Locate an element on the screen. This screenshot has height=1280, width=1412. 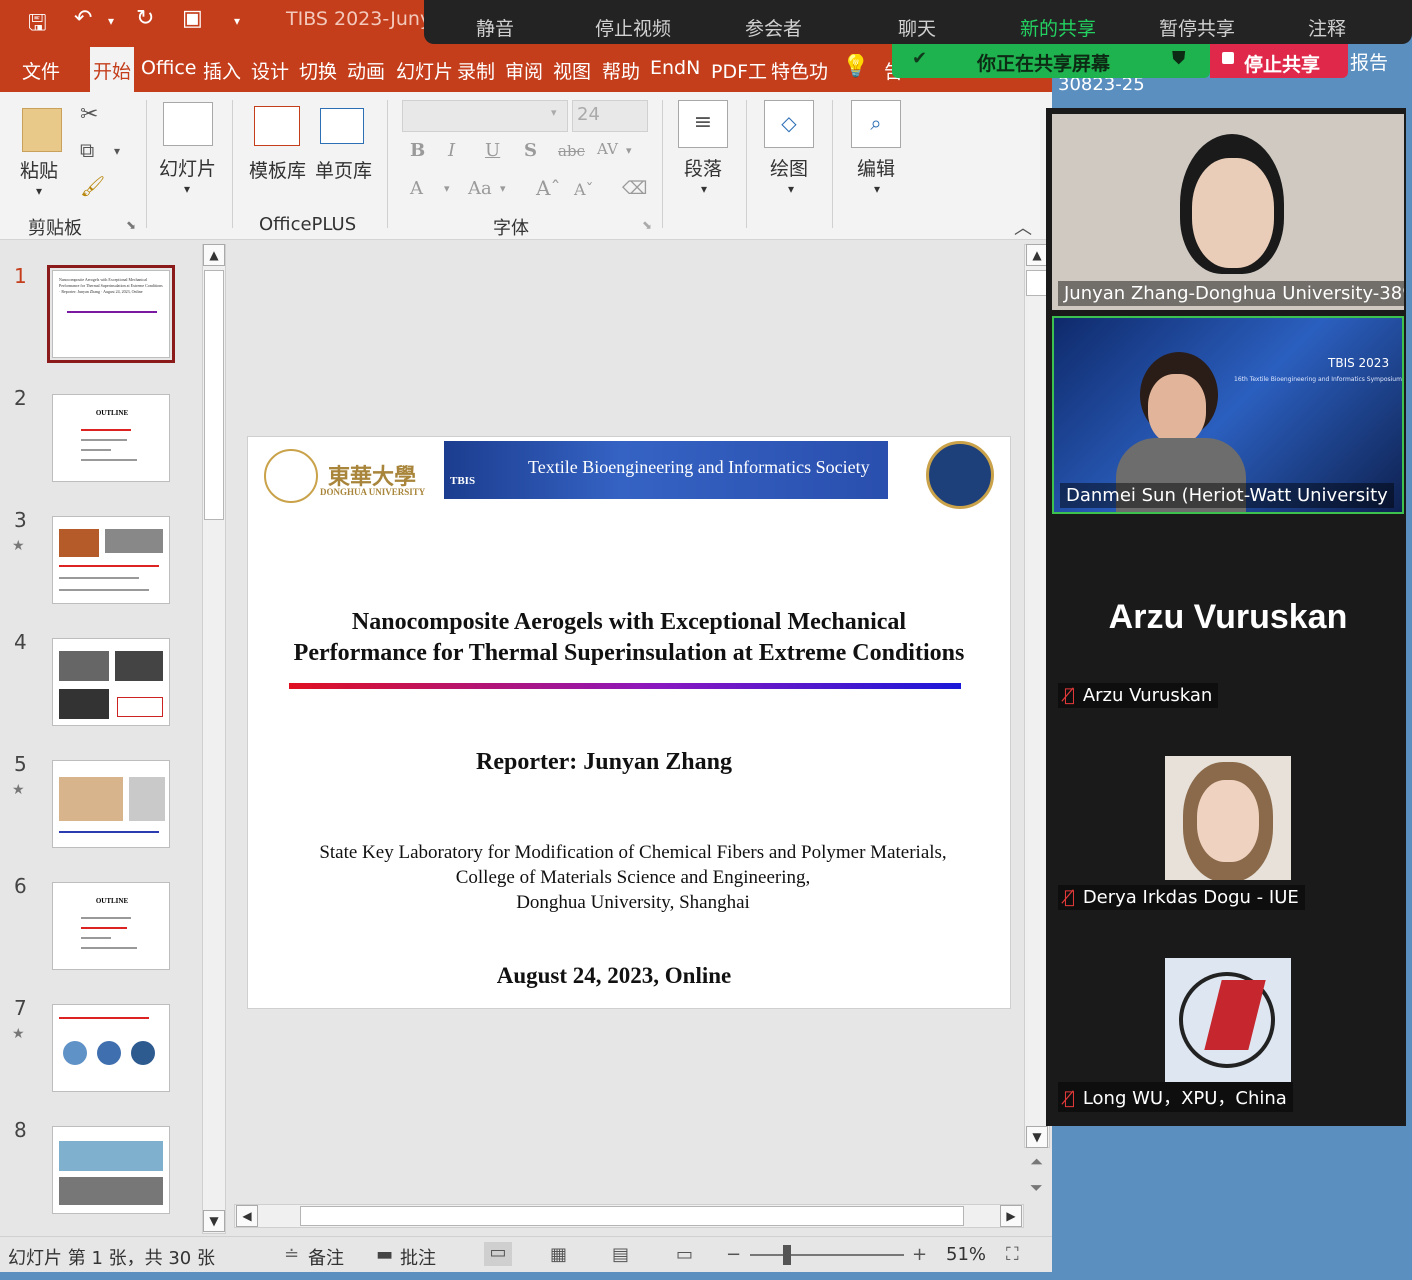
scroll-left-icon: ◀ is located at coordinates (247, 1216).